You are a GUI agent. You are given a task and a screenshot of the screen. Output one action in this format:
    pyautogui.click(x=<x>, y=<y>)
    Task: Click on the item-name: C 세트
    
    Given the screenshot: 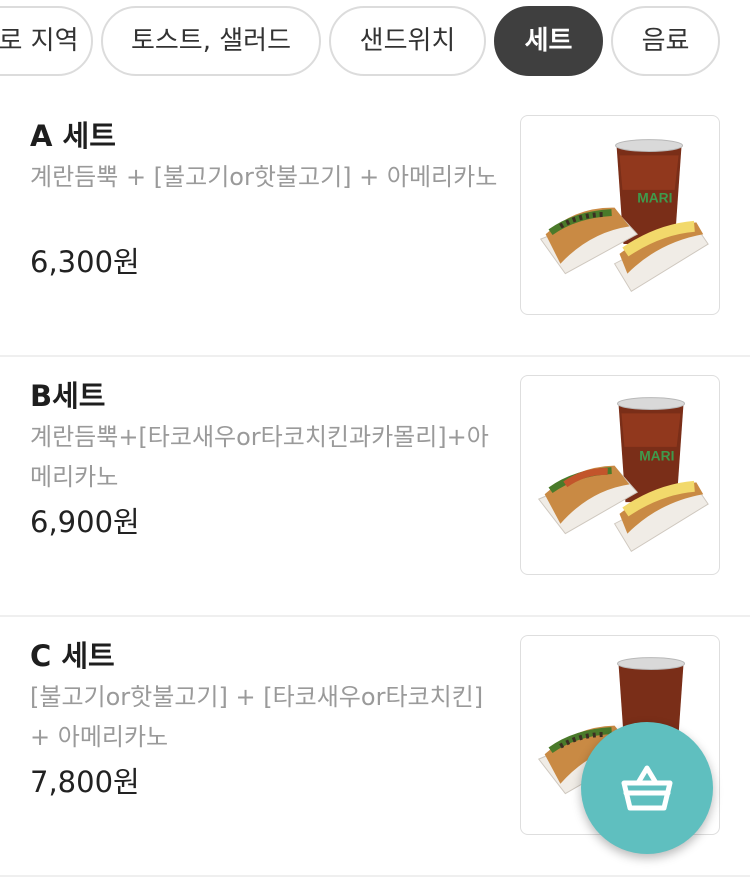 What is the action you would take?
    pyautogui.click(x=72, y=656)
    